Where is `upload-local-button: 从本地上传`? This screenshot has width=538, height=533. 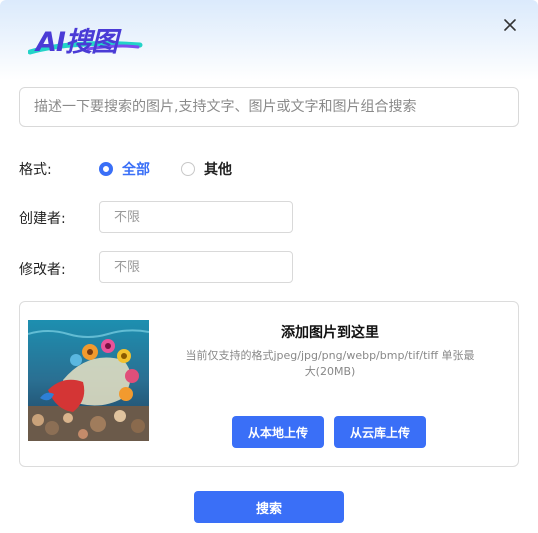
upload-local-button: 从本地上传 is located at coordinates (278, 432).